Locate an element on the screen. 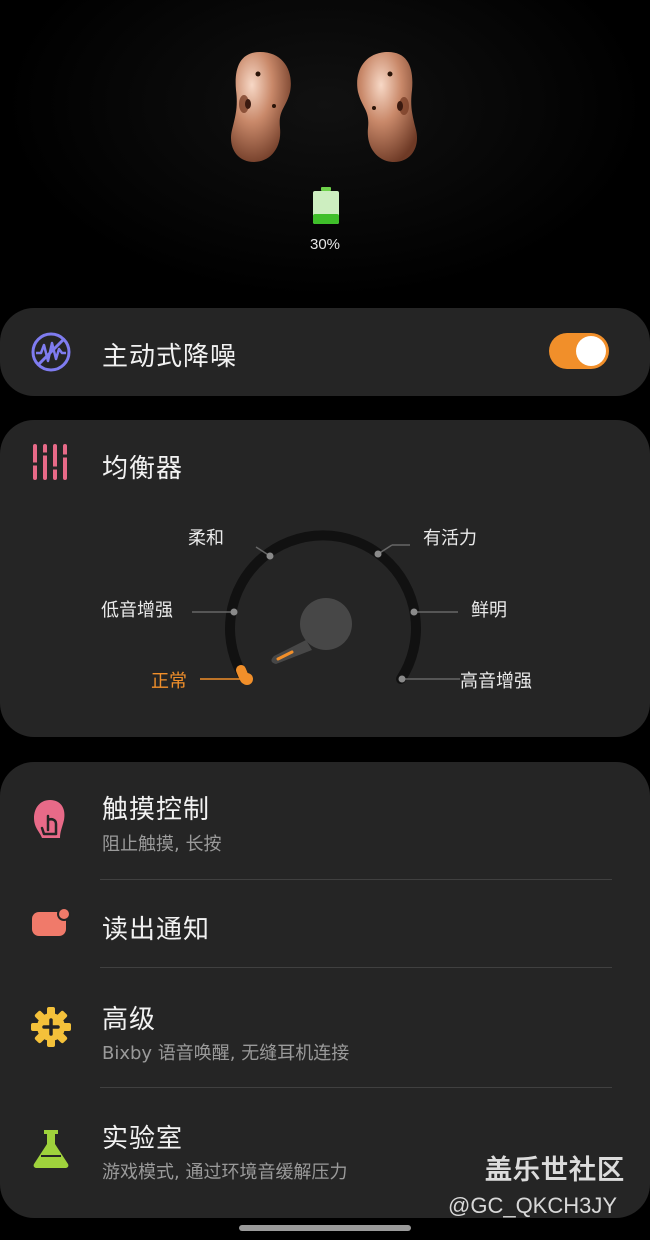 Image resolution: width=650 pixels, height=1240 pixels. eq-preset-soft: 柔和 is located at coordinates (206, 537).